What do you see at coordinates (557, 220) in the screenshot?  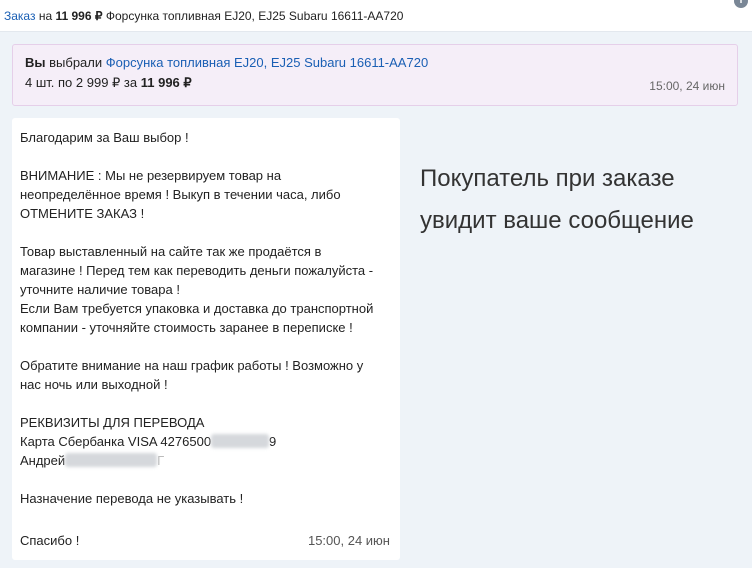 I see `preview-caption-line2: увидит ваше сообщение` at bounding box center [557, 220].